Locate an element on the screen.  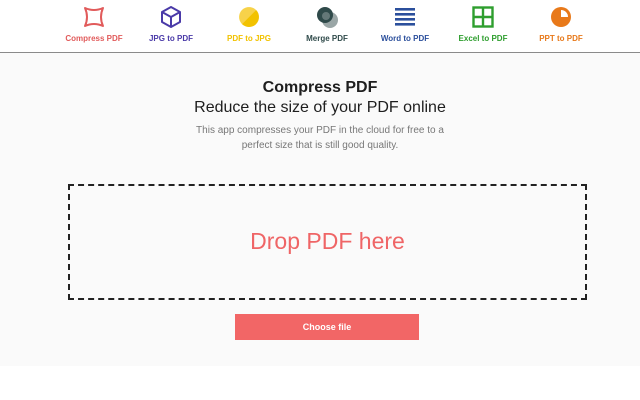
choose-file-button: Choose file is located at coordinates (327, 327).